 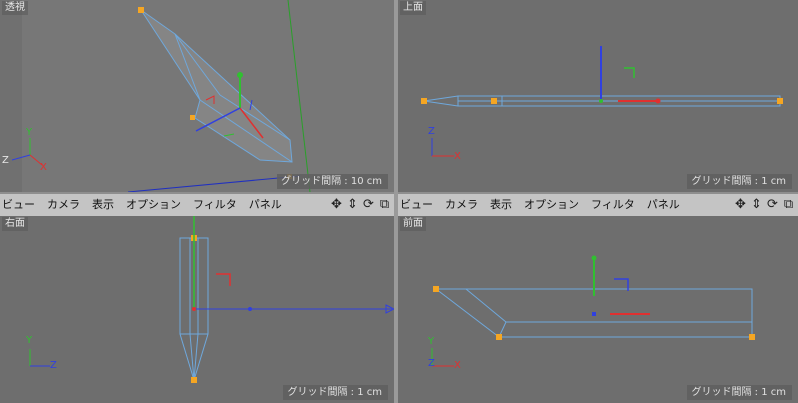 I want to click on viewport-menubar-right: ビュー カメラ 表示 オプション フィルタ パネル ✥ ⇕ ⟳ ⧉, so click(x=598, y=205).